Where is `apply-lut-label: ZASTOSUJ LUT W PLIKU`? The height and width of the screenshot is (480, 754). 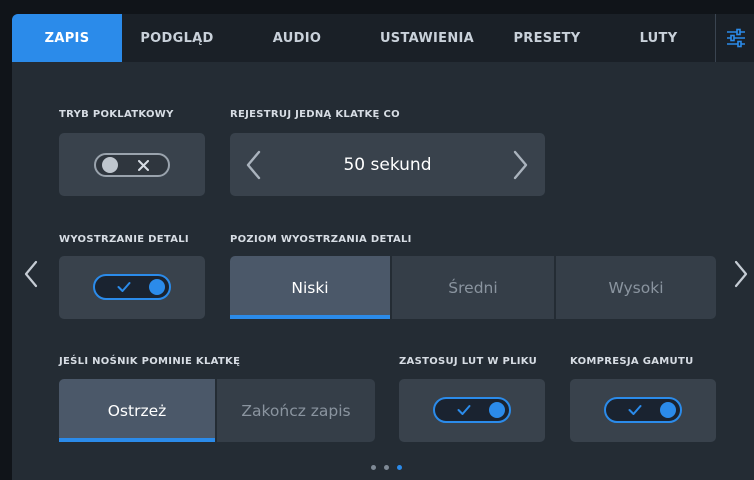
apply-lut-label: ZASTOSUJ LUT W PLIKU is located at coordinates (468, 361).